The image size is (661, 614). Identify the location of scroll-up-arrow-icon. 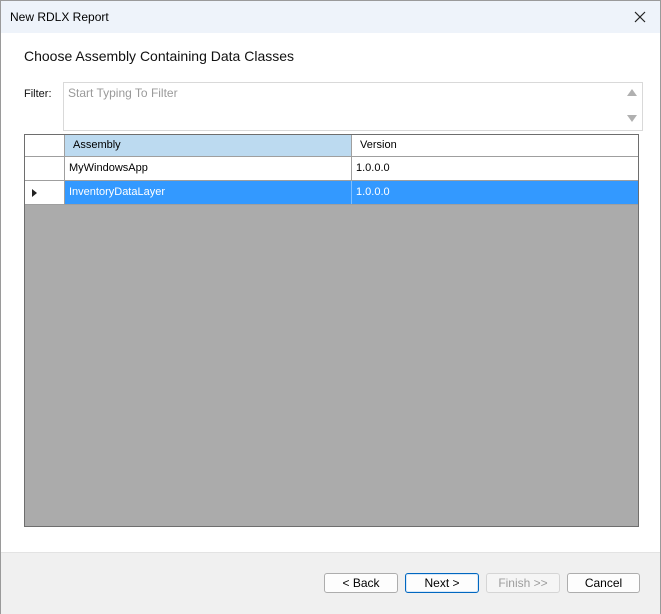
(632, 92).